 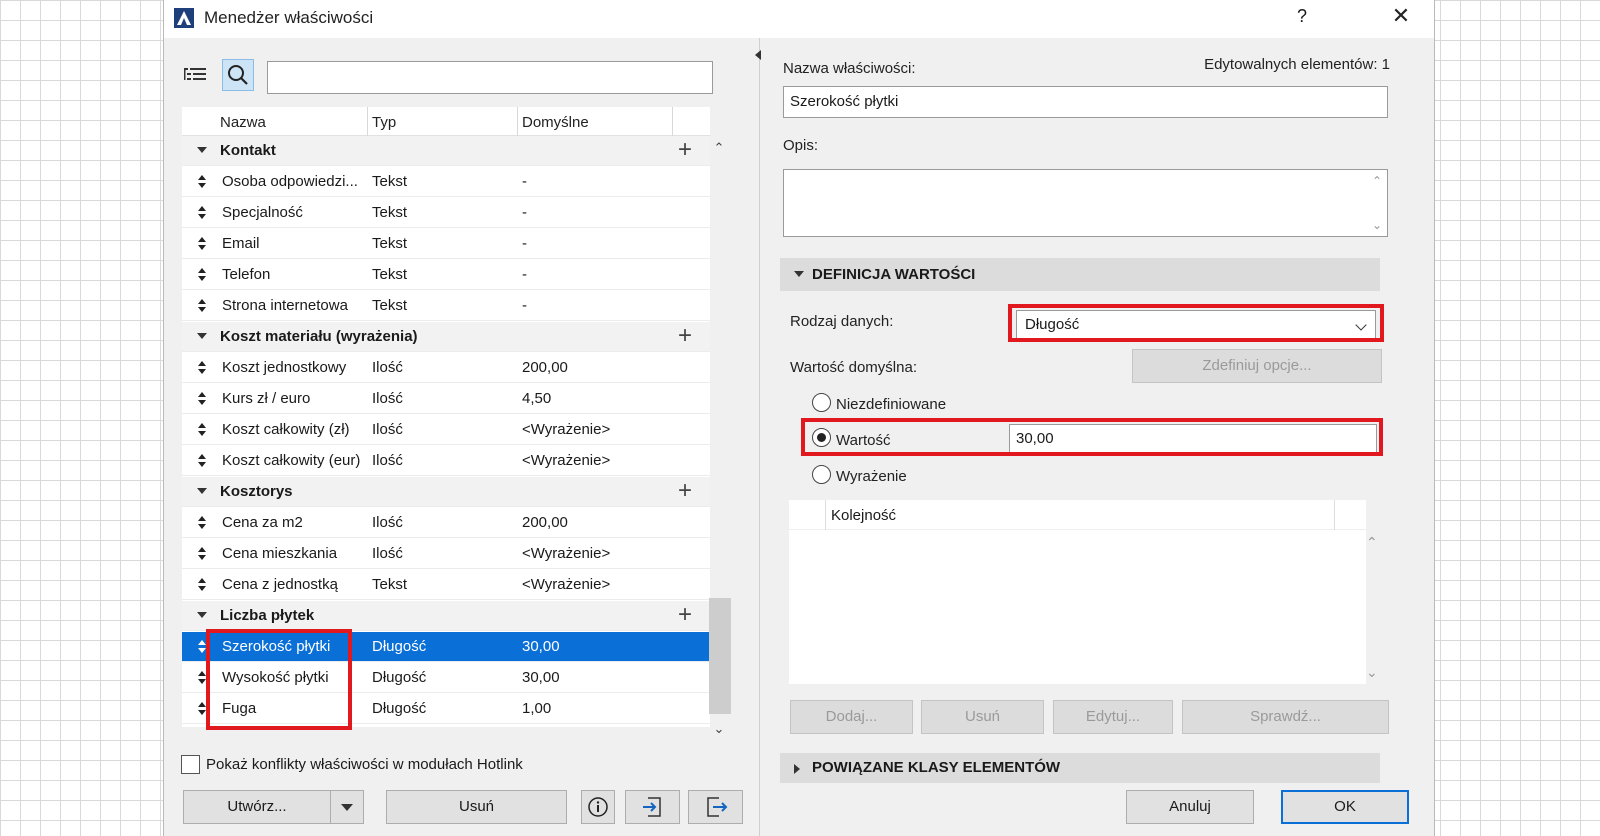 What do you see at coordinates (286, 429) in the screenshot?
I see `cell-name: Koszt całkowity (zł)` at bounding box center [286, 429].